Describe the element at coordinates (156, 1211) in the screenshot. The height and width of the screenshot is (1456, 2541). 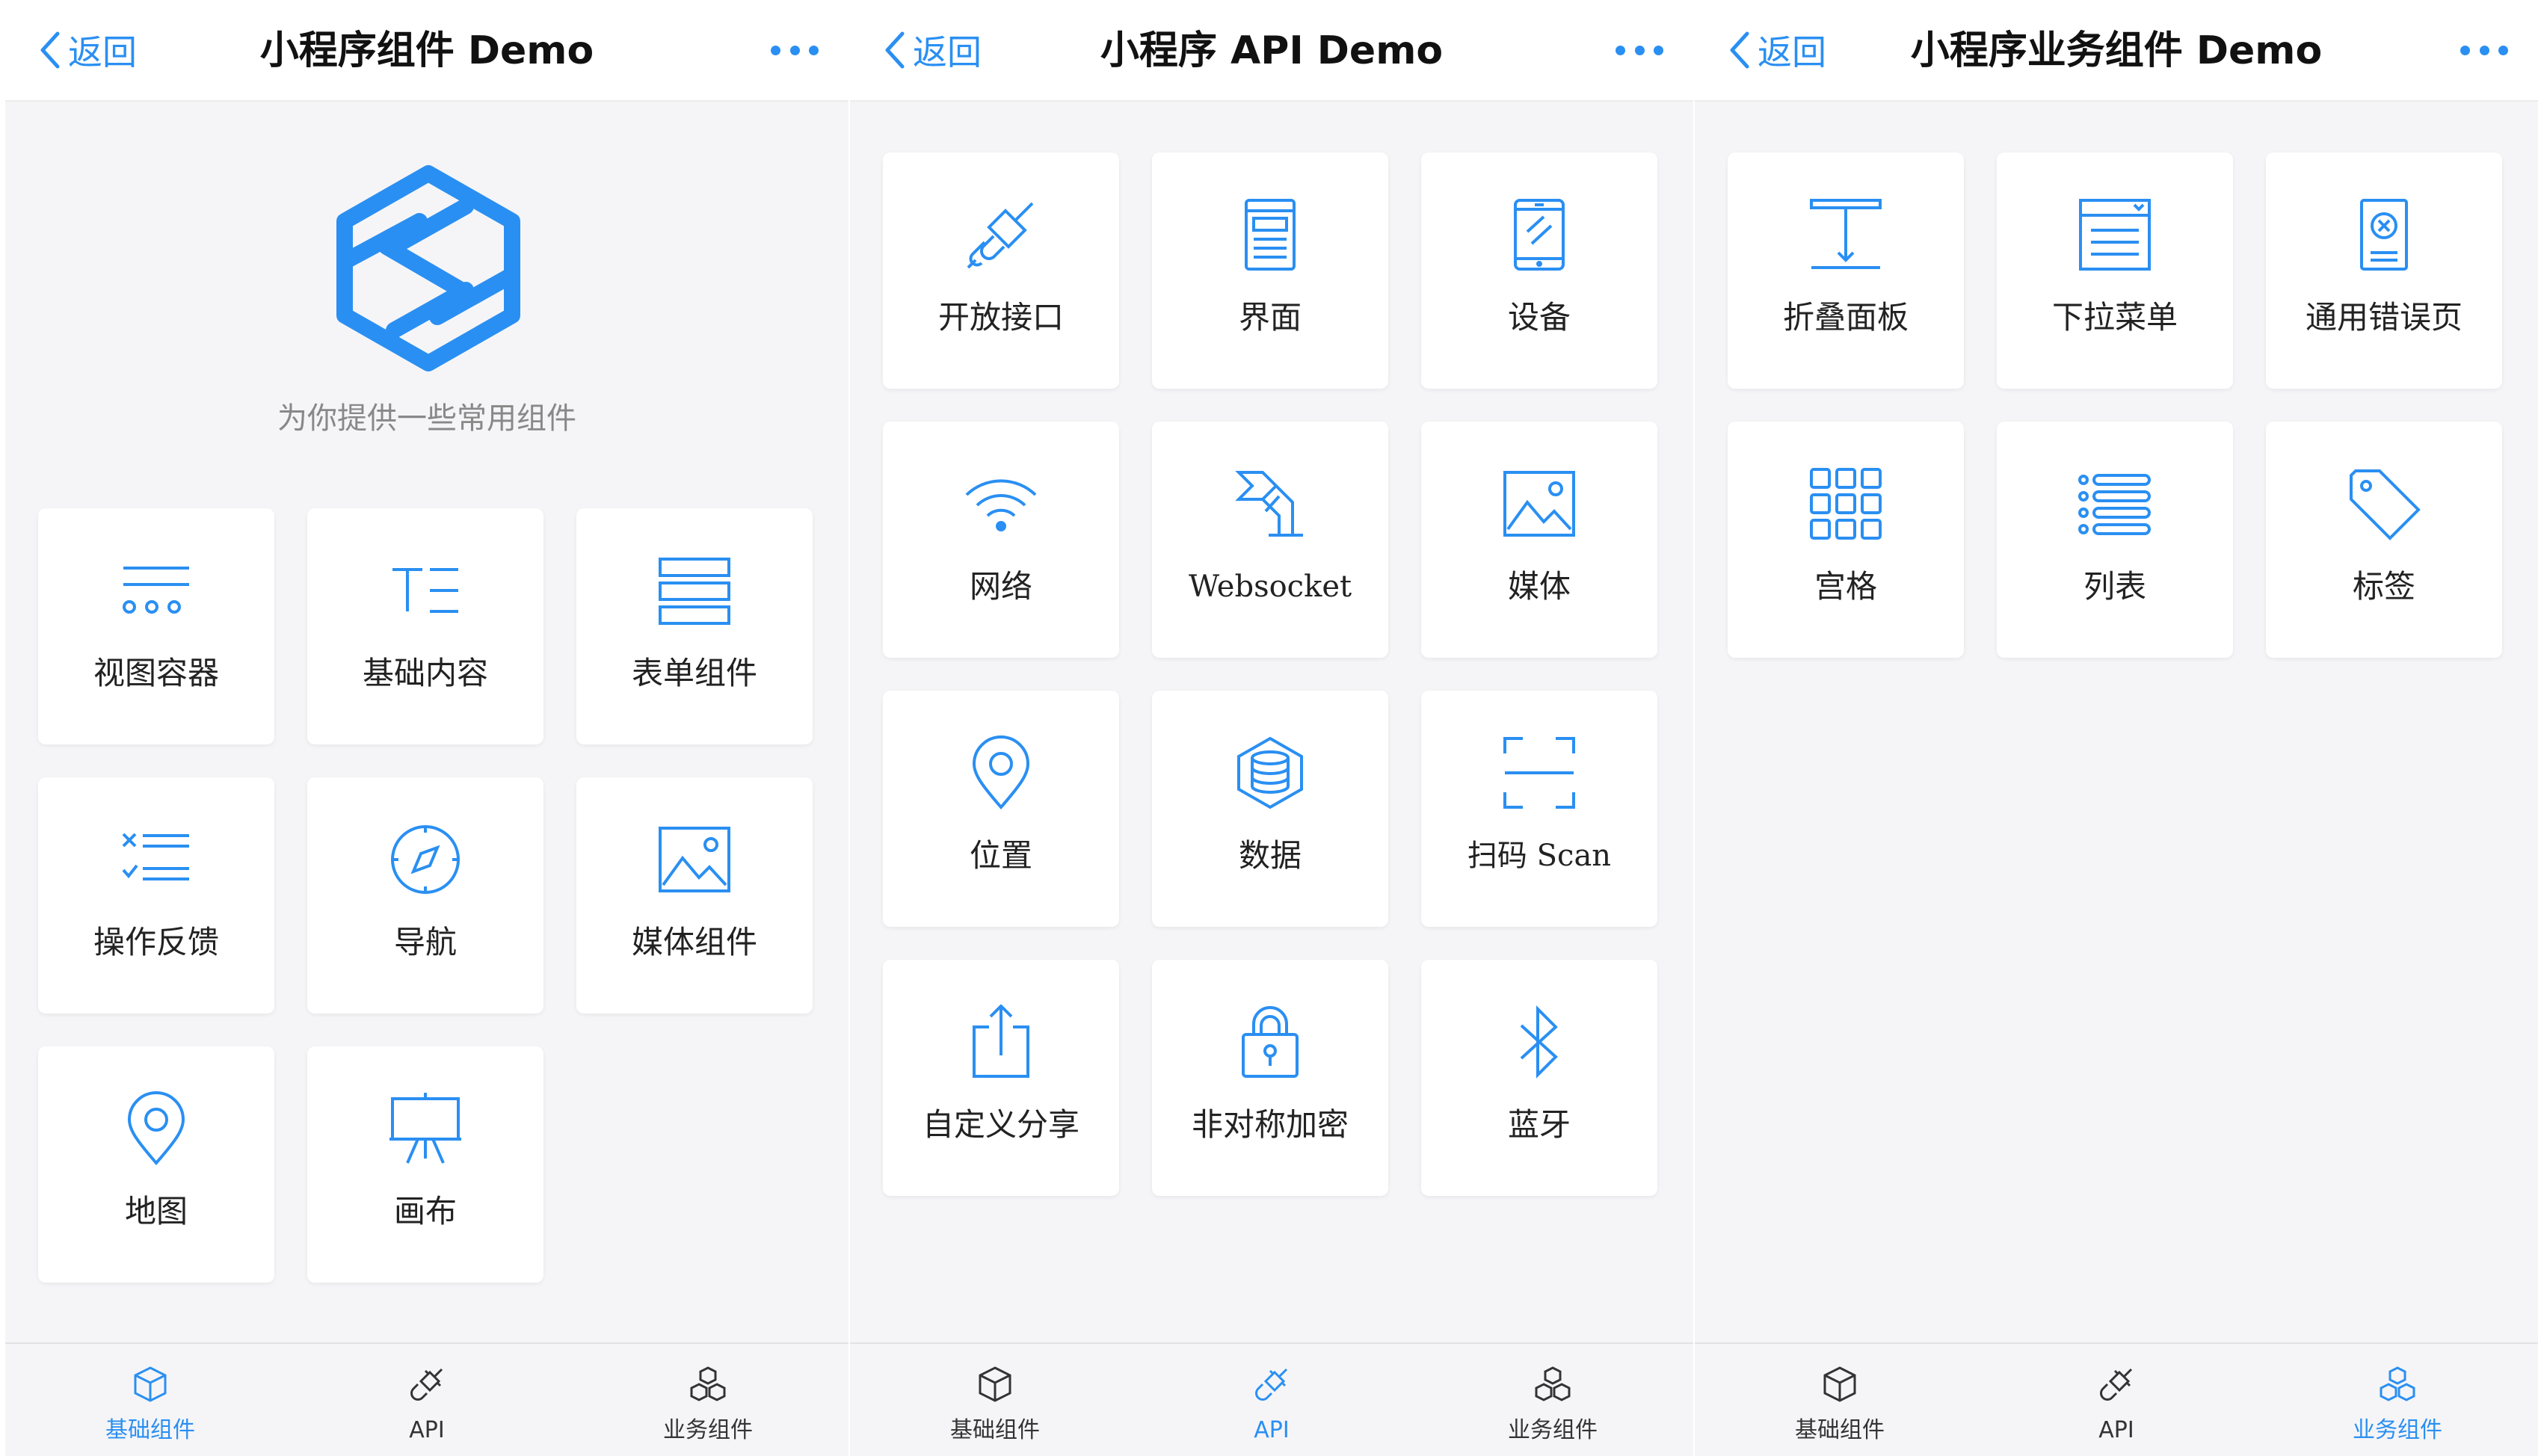
I see `item-label: 地图` at that location.